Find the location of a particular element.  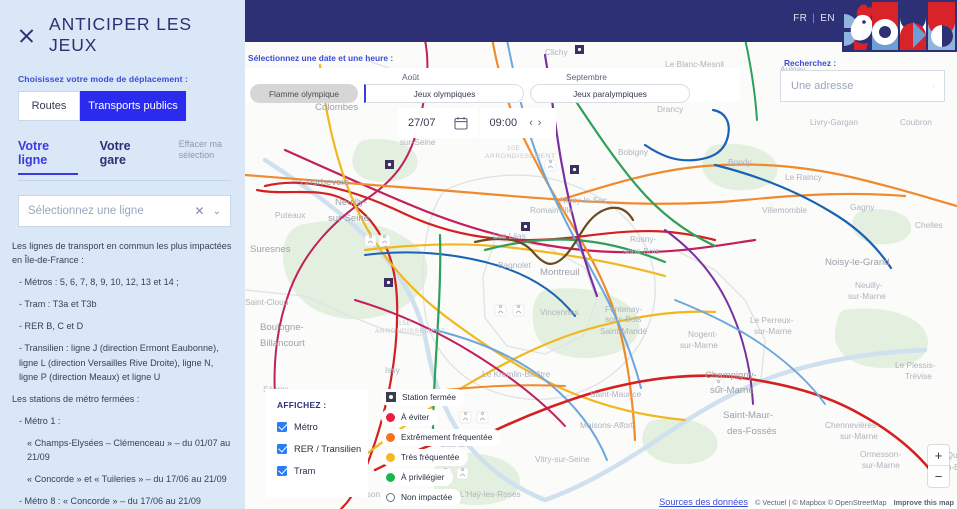

date-picker: 27/07 is located at coordinates (438, 123).